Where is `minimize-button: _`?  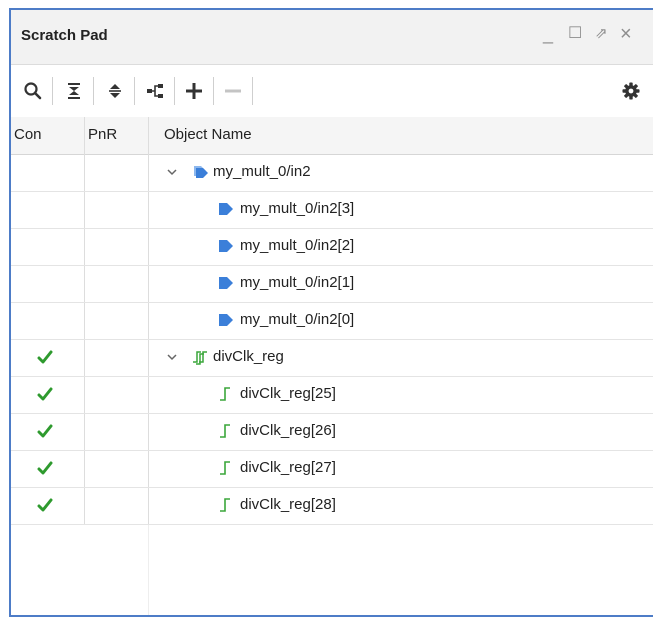 minimize-button: _ is located at coordinates (548, 34).